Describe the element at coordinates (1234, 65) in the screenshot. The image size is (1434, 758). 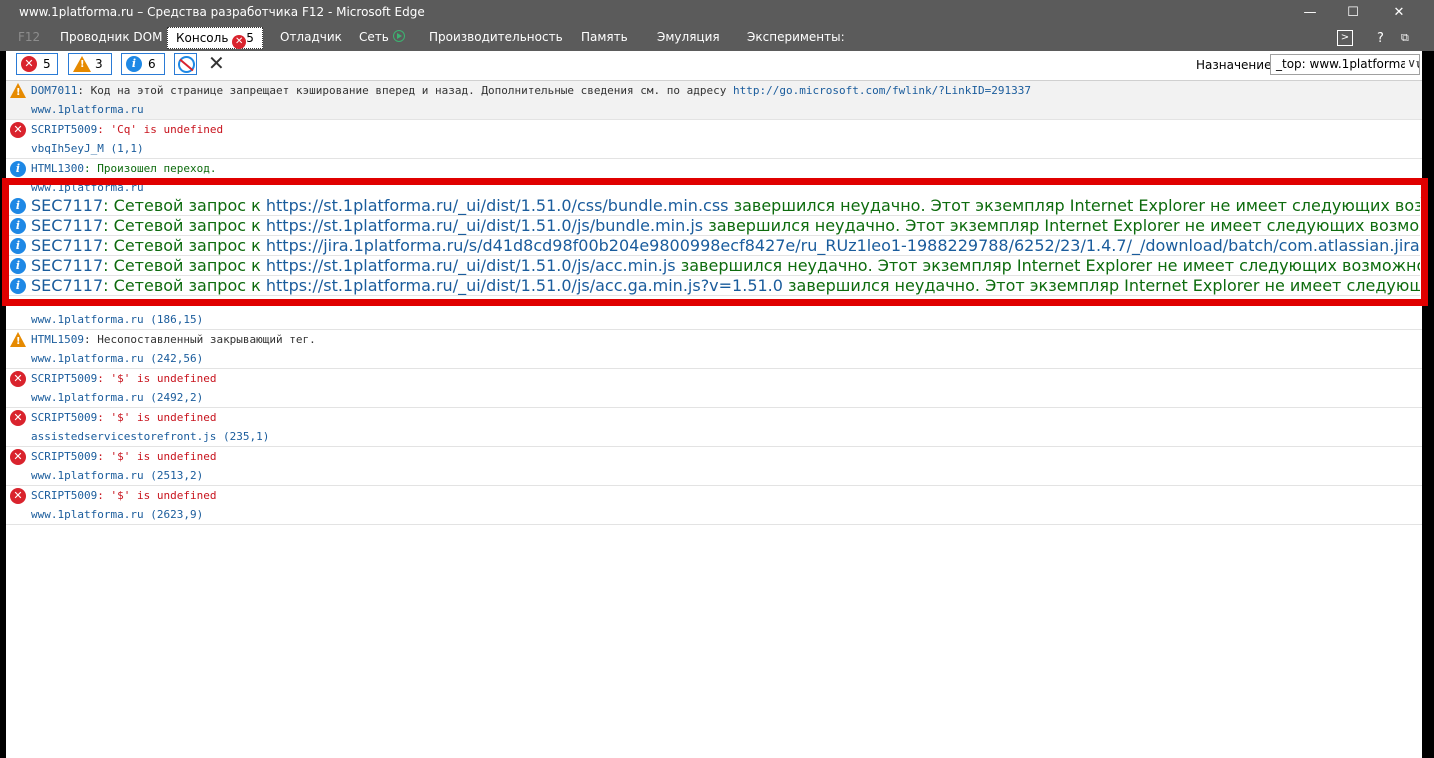
I see `destination-label: Назначение` at that location.